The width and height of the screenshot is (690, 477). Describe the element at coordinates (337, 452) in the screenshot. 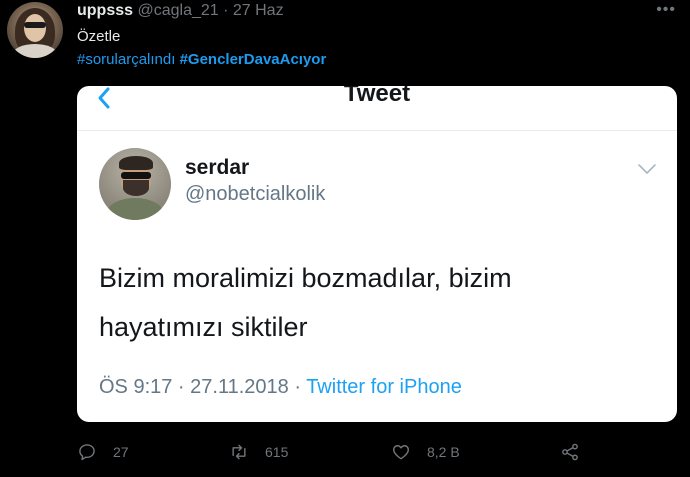

I see `action-bar: 27 615 8,2 B` at that location.